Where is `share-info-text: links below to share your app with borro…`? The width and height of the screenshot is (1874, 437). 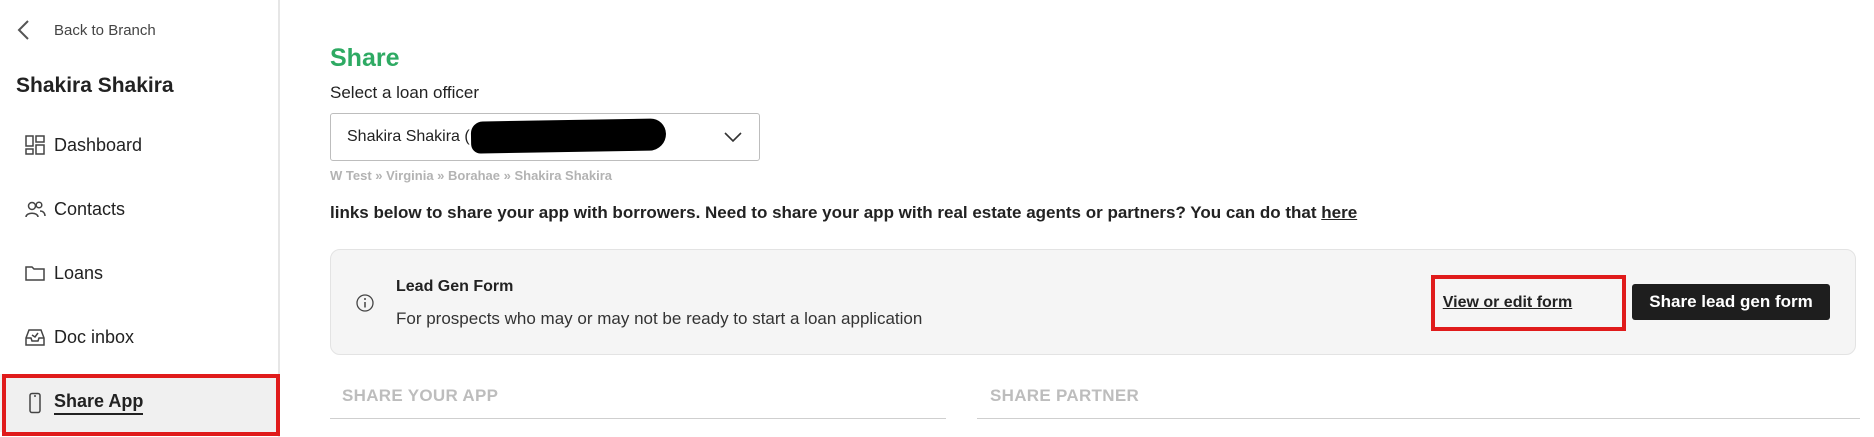
share-info-text: links below to share your app with borro… is located at coordinates (843, 213).